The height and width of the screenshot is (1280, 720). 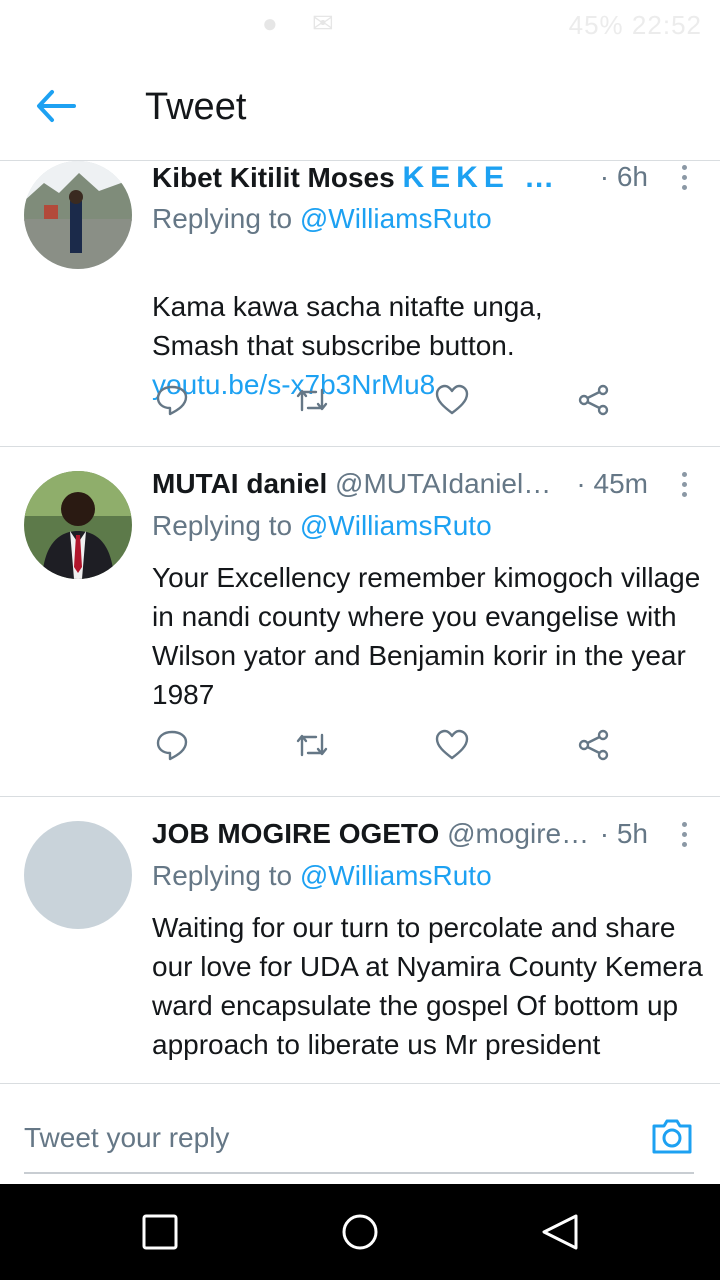 I want to click on recents-square-icon, so click(x=160, y=1232).